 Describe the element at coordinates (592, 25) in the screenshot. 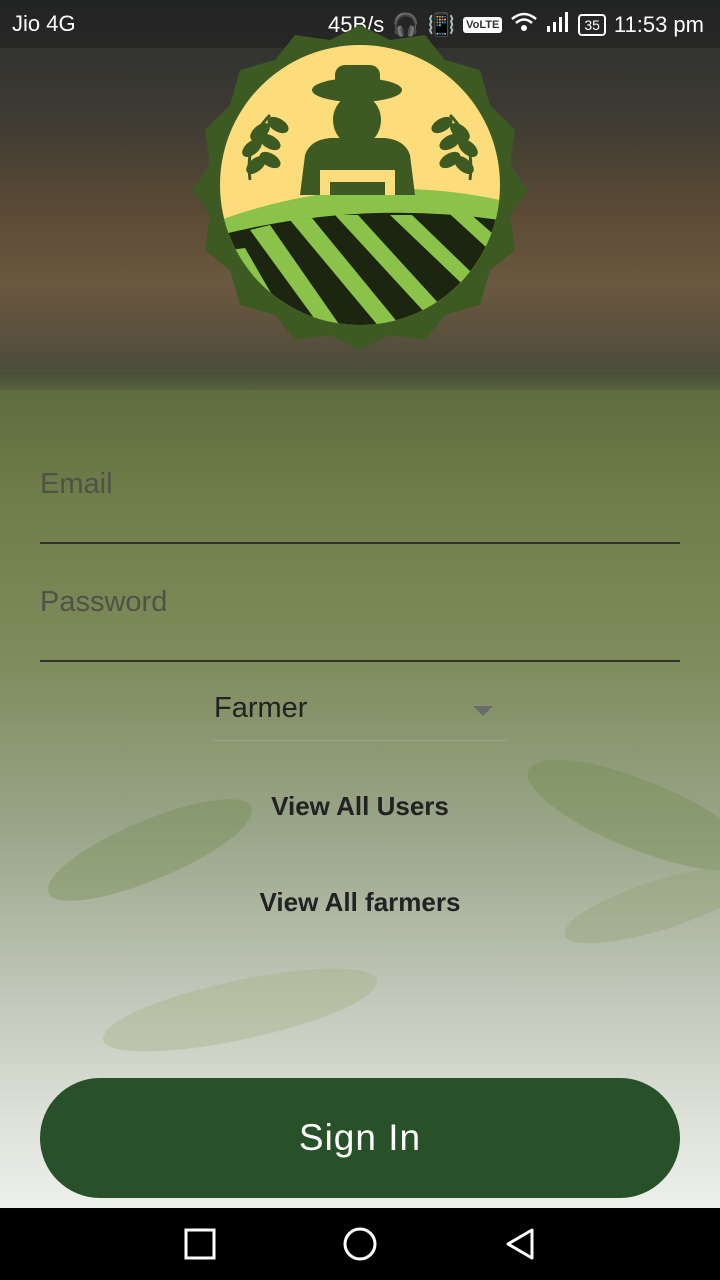

I see `battery-icon: 35` at that location.